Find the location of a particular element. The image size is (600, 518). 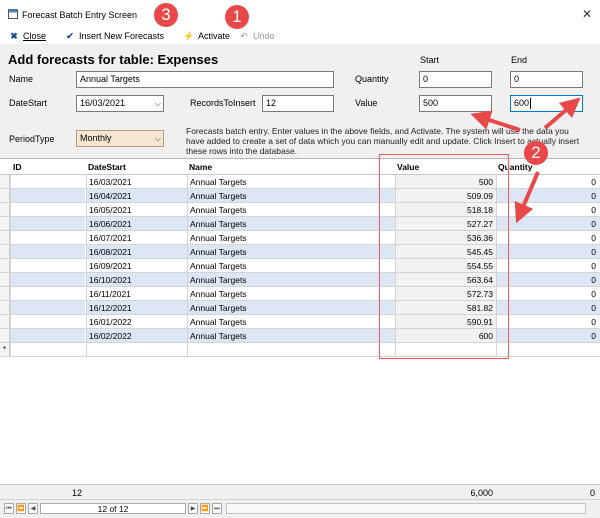

annotation-arrows is located at coordinates (525, 160).